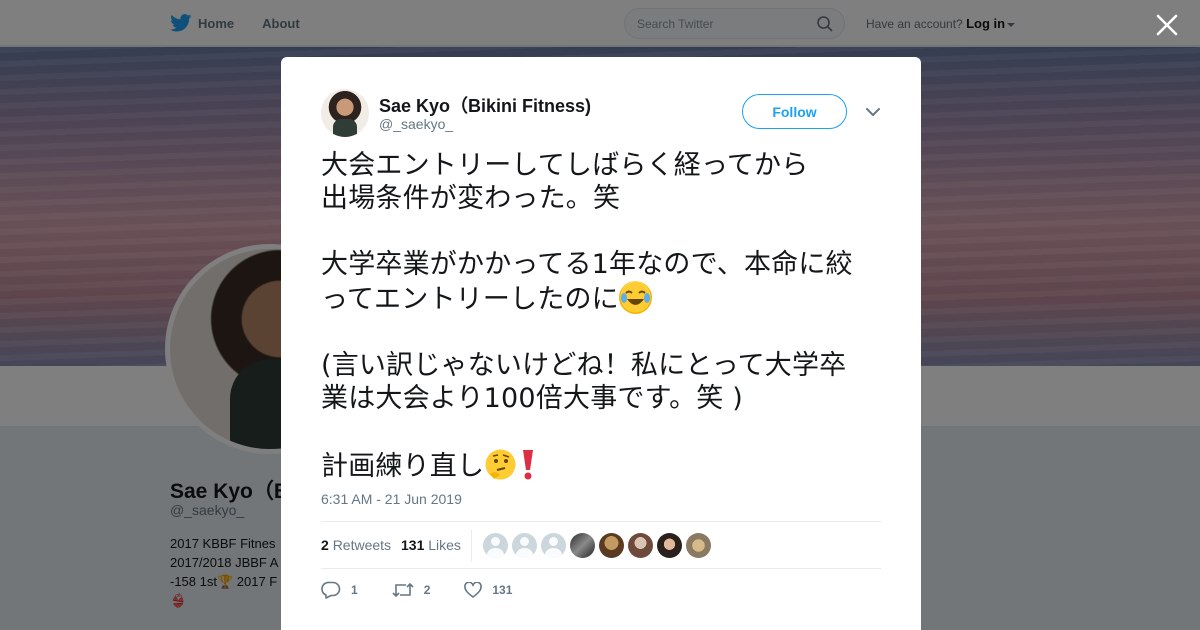 Image resolution: width=1200 pixels, height=630 pixels. I want to click on retweets-stat: 2 Retweets, so click(356, 545).